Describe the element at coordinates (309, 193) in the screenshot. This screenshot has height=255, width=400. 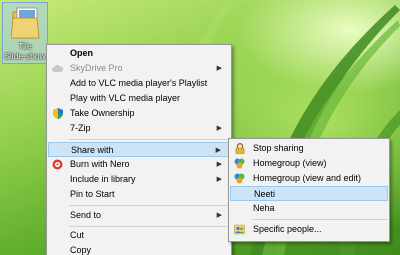
I see `submenu-item-neeti: Neeti` at that location.